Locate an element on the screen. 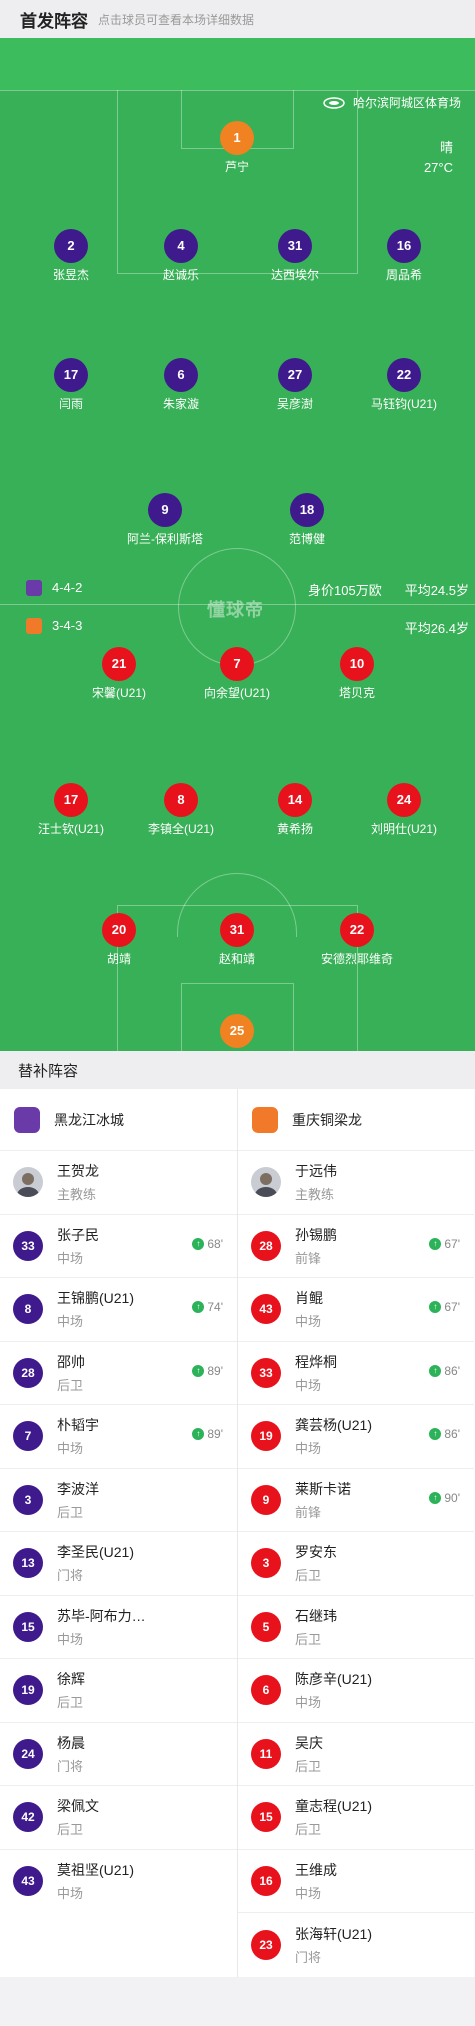 The height and width of the screenshot is (2026, 475). player-marker: 31 赵和靖 is located at coordinates (237, 940).